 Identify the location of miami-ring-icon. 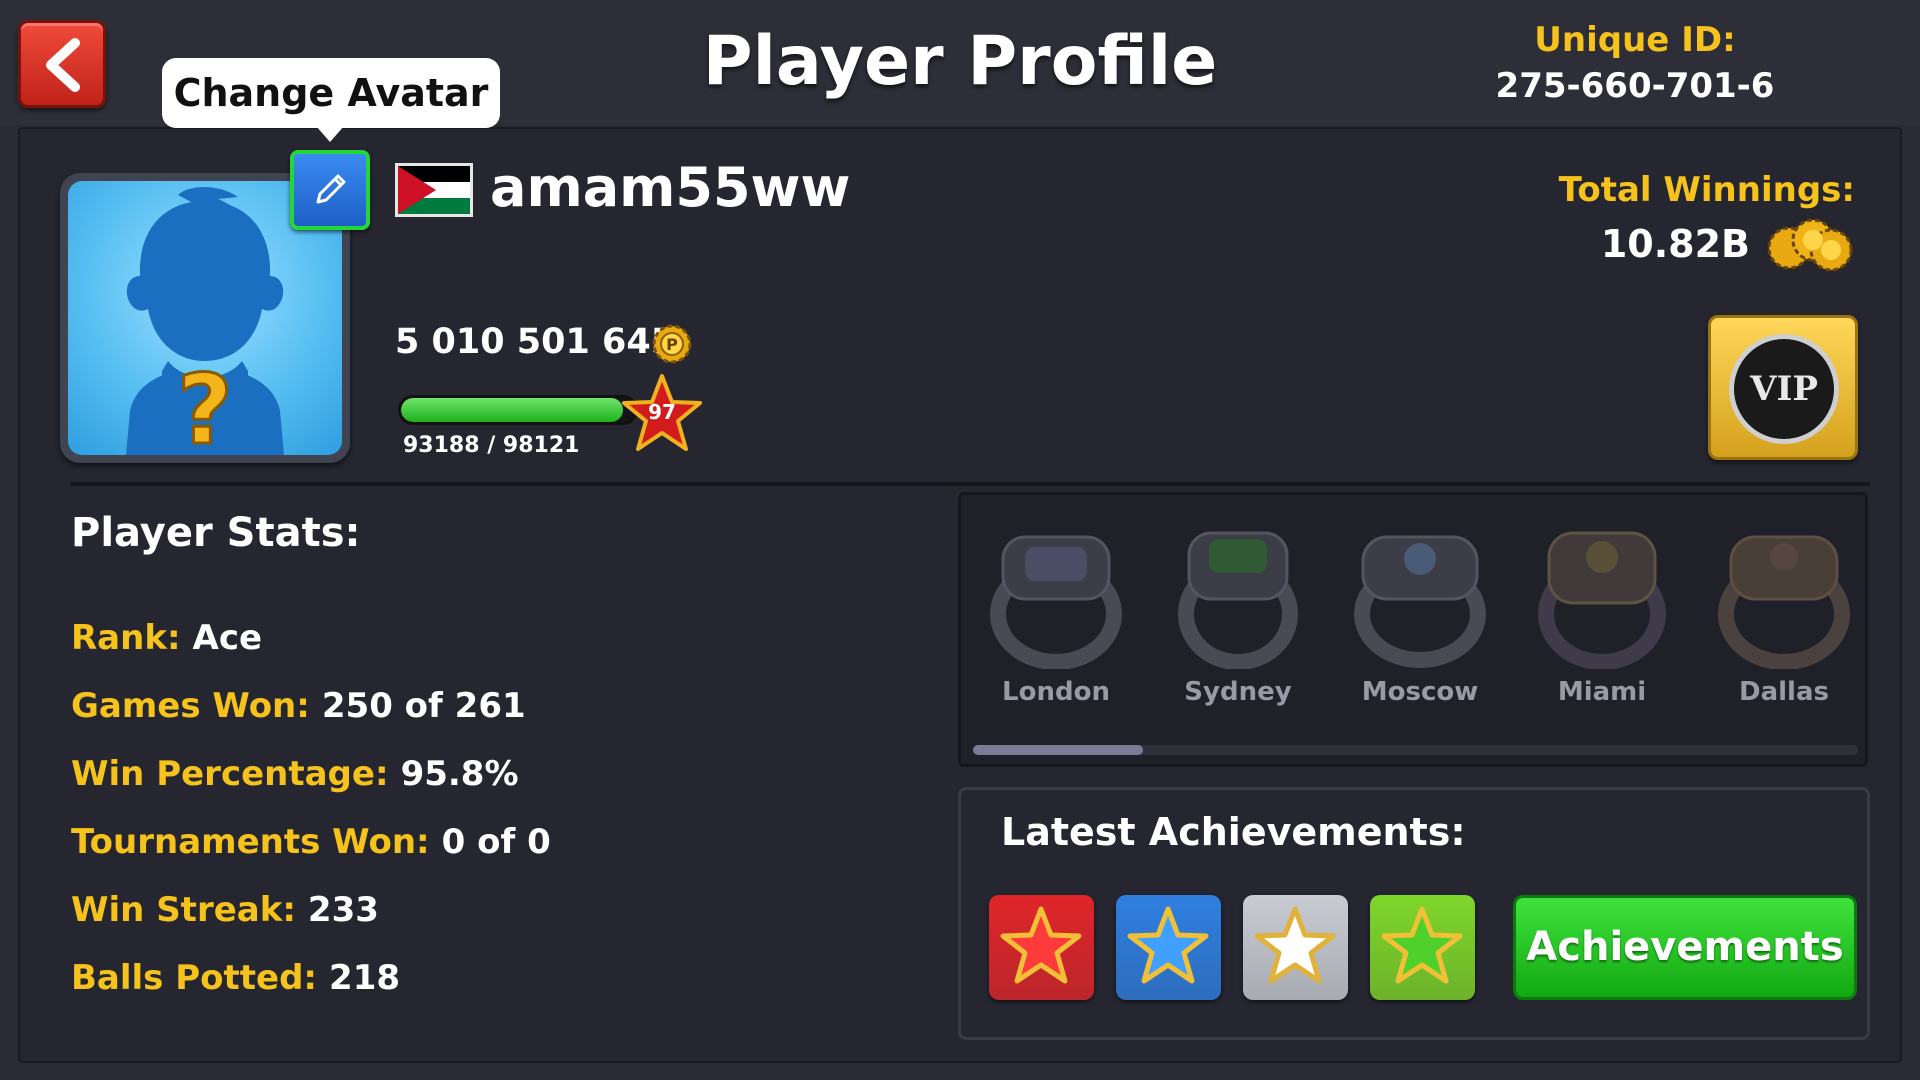
(1602, 600).